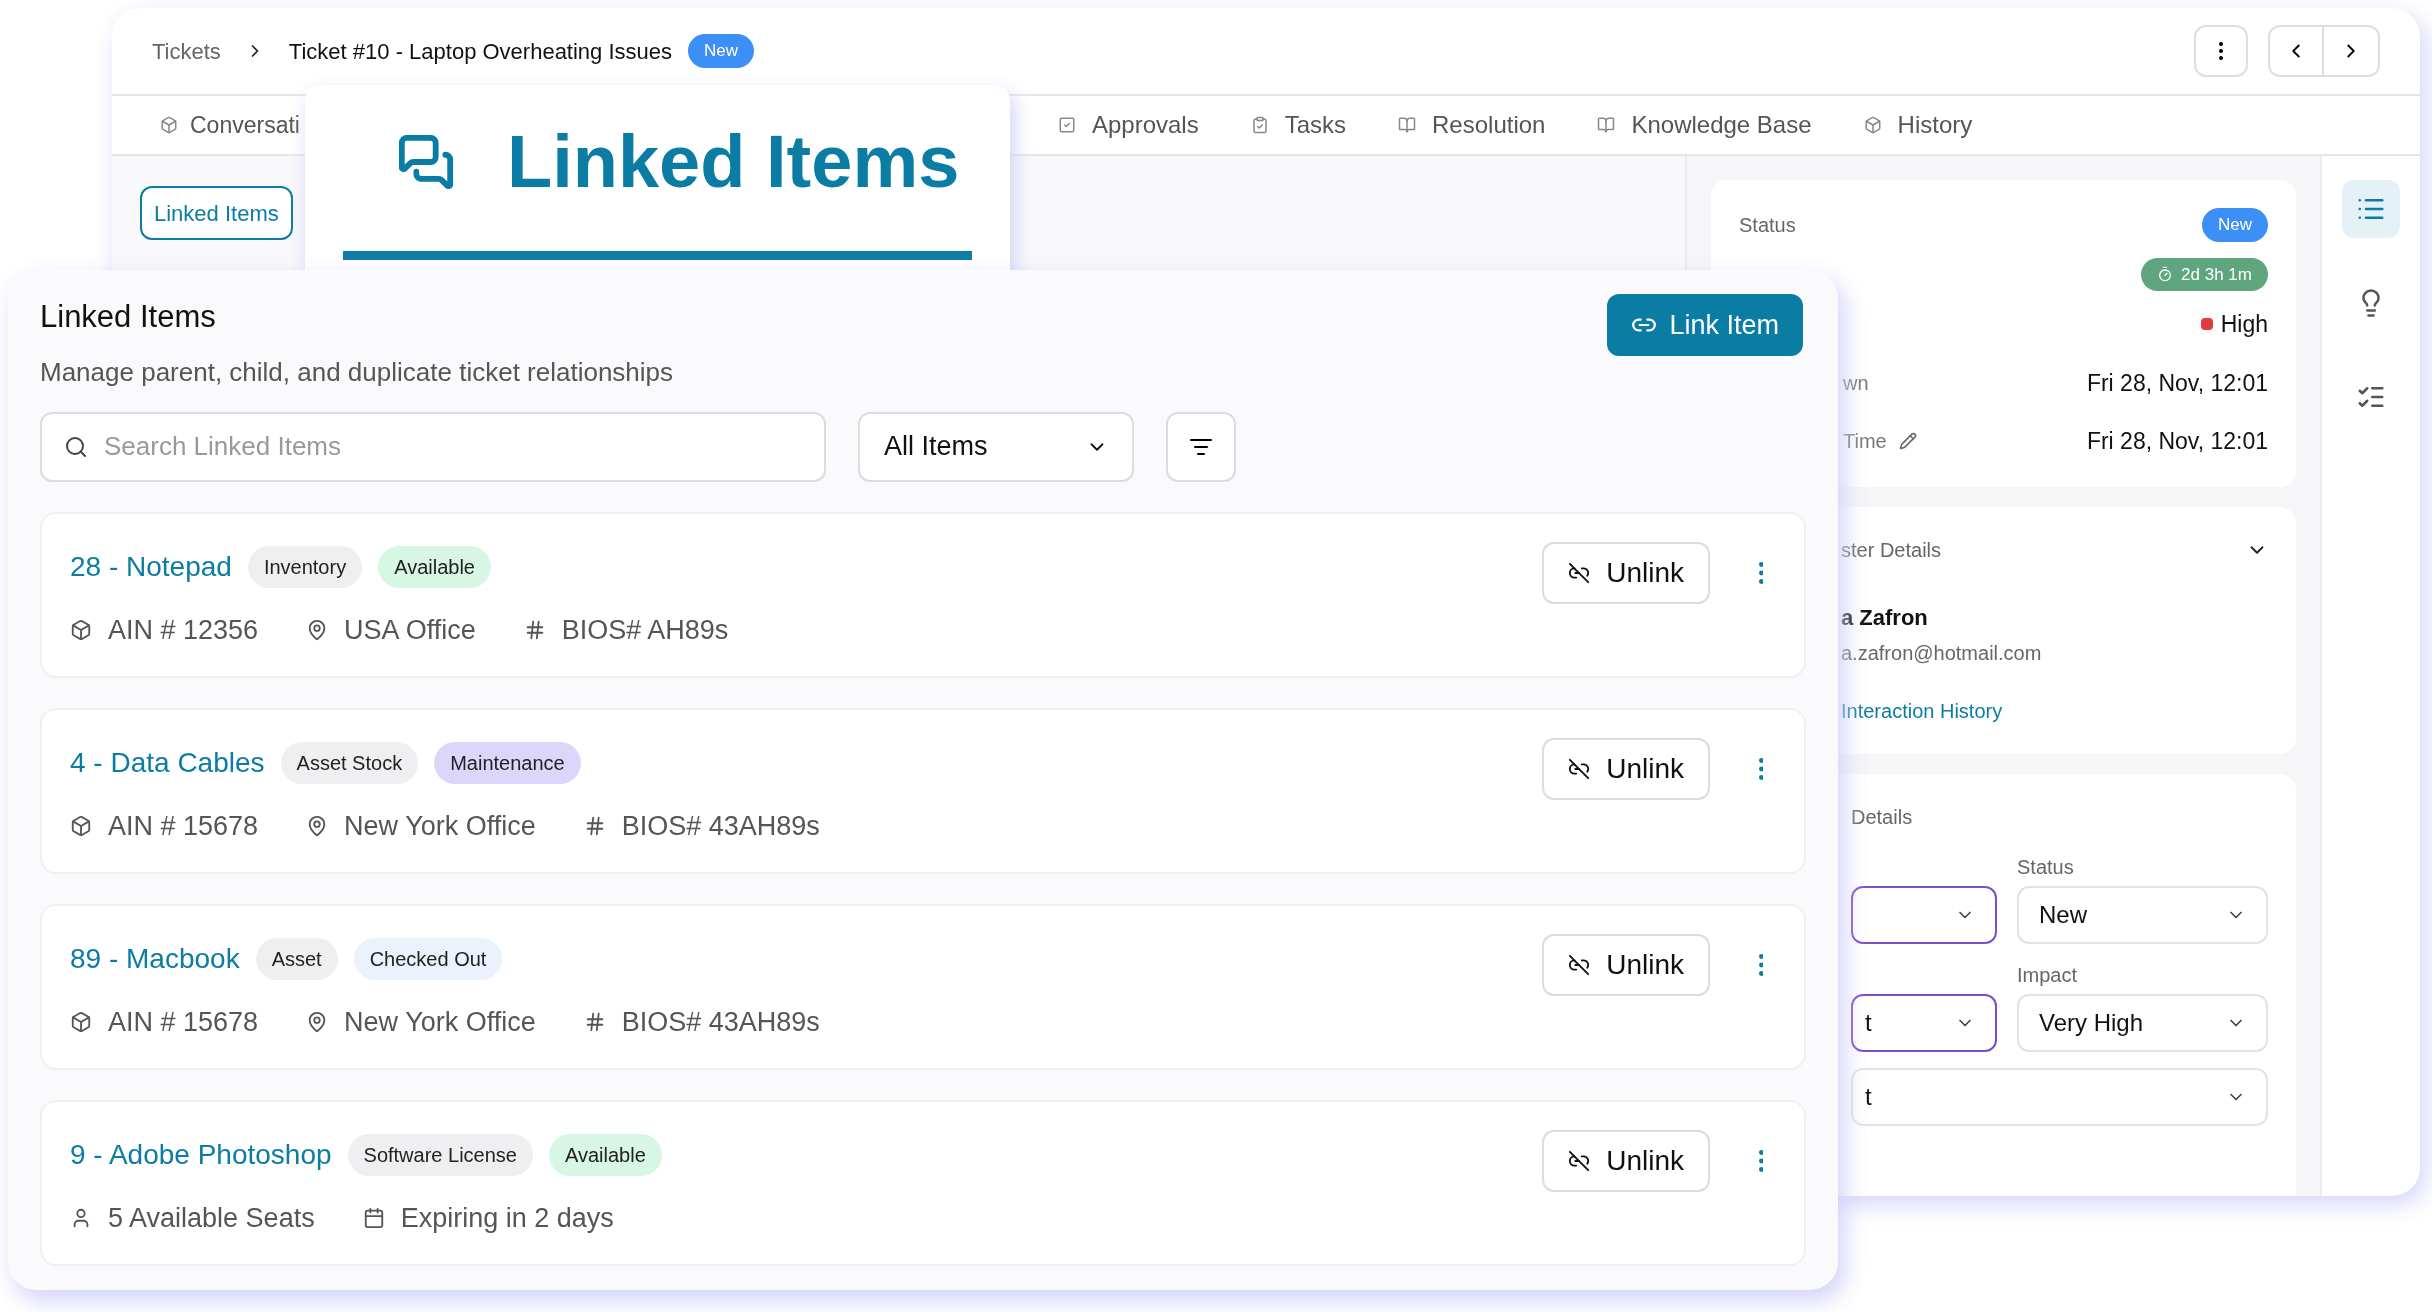 The width and height of the screenshot is (2432, 1312). Describe the element at coordinates (1704, 125) in the screenshot. I see `tab: Knowledge Base` at that location.